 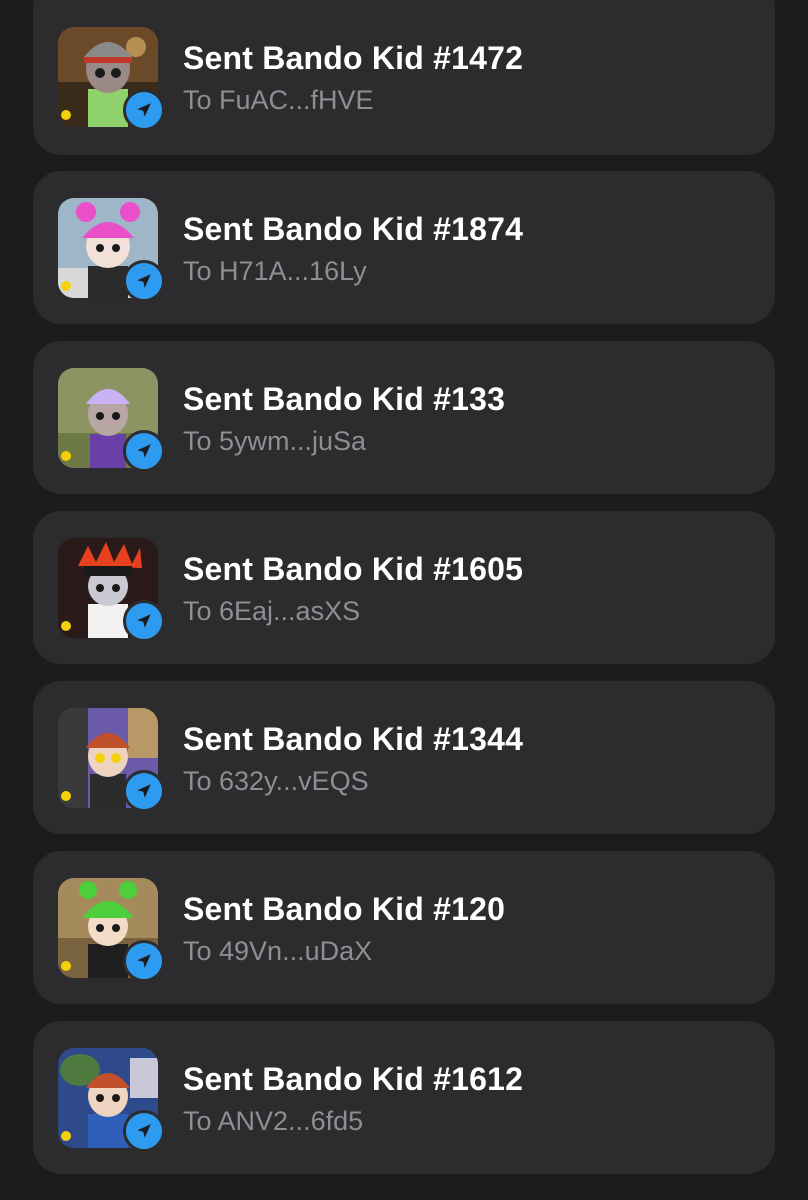 I want to click on item-title: Sent Bando Kid #1344, so click(x=353, y=739).